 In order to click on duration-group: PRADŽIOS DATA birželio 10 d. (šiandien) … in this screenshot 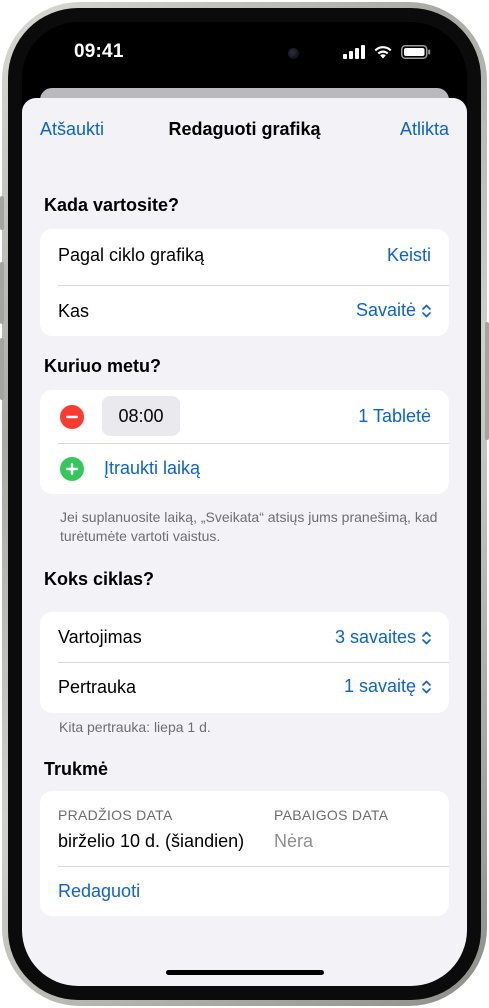, I will do `click(244, 853)`.